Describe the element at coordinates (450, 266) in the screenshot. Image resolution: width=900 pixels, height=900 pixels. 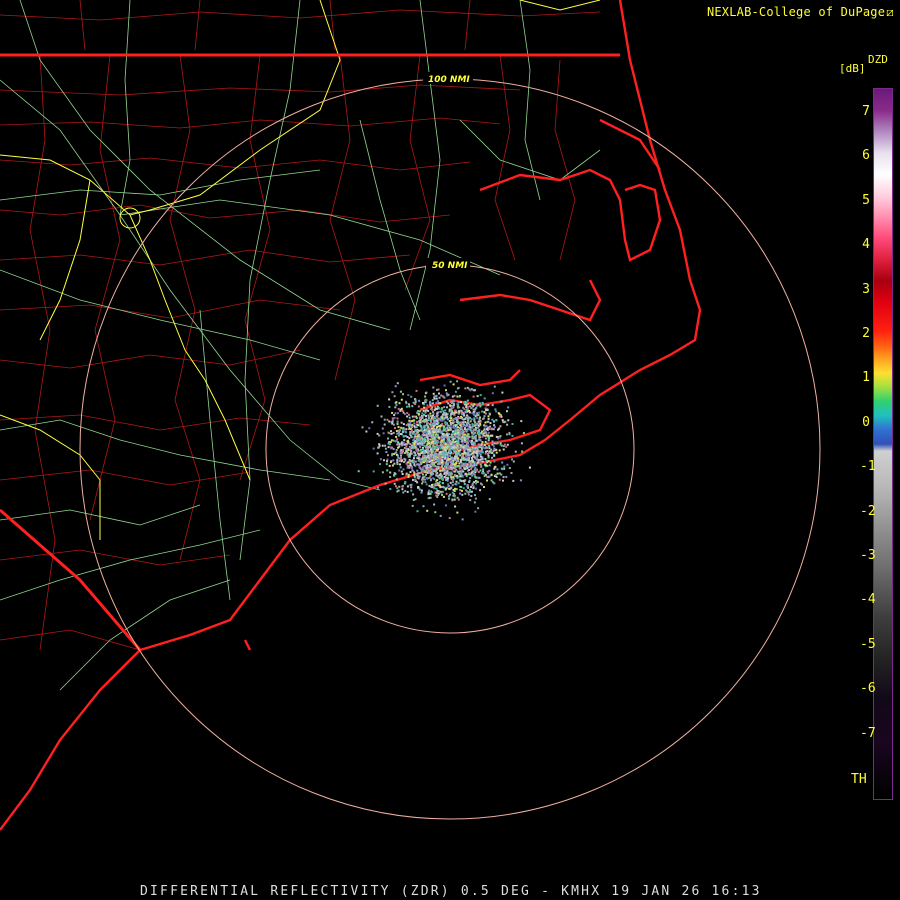
I see `range-ring-label-50: 50 NMI` at that location.